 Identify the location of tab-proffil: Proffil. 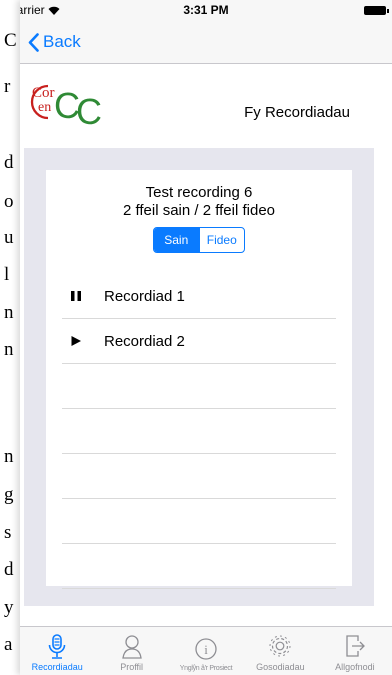
(131, 651).